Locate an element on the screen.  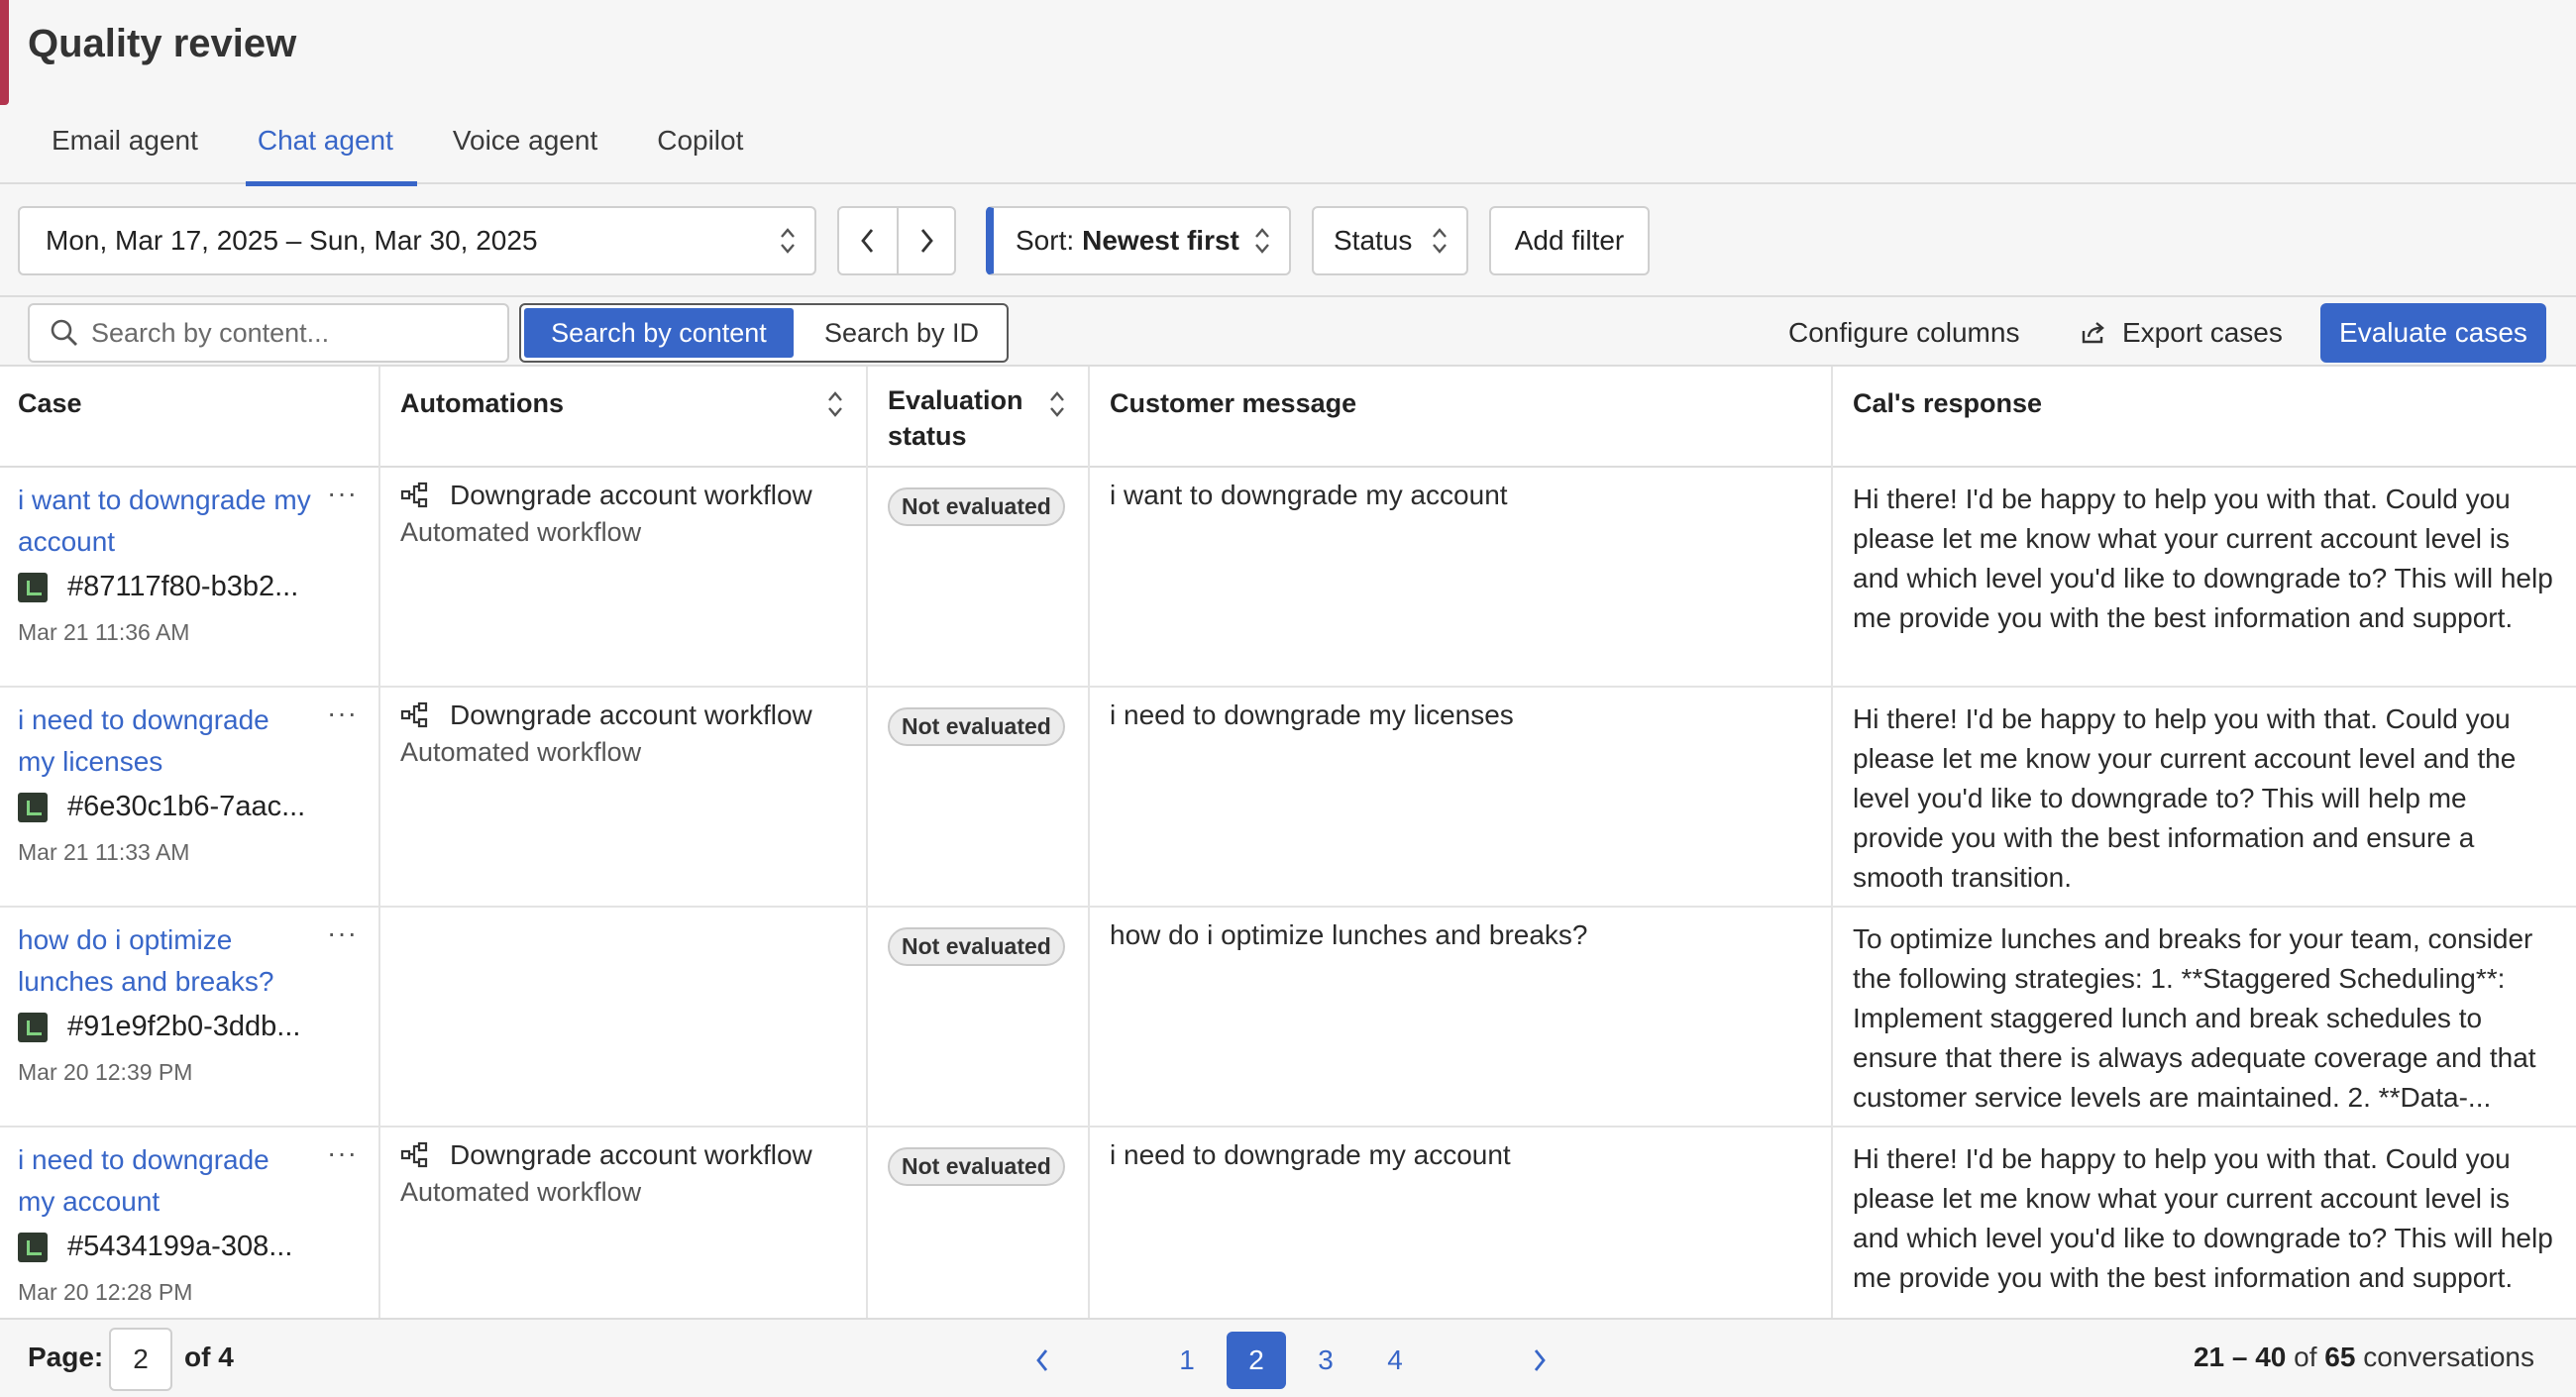
tab-chat-agent: Chat agent is located at coordinates (325, 152).